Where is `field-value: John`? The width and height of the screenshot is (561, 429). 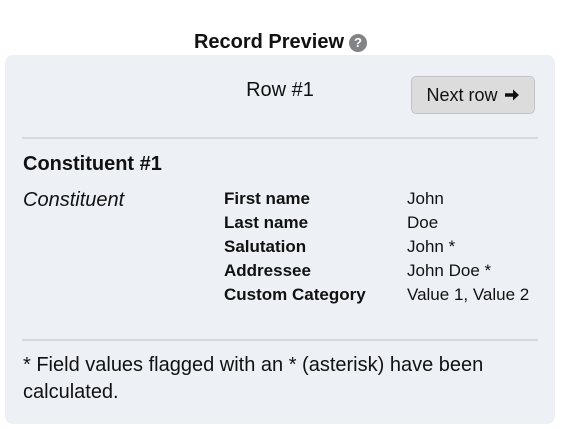 field-value: John is located at coordinates (425, 198).